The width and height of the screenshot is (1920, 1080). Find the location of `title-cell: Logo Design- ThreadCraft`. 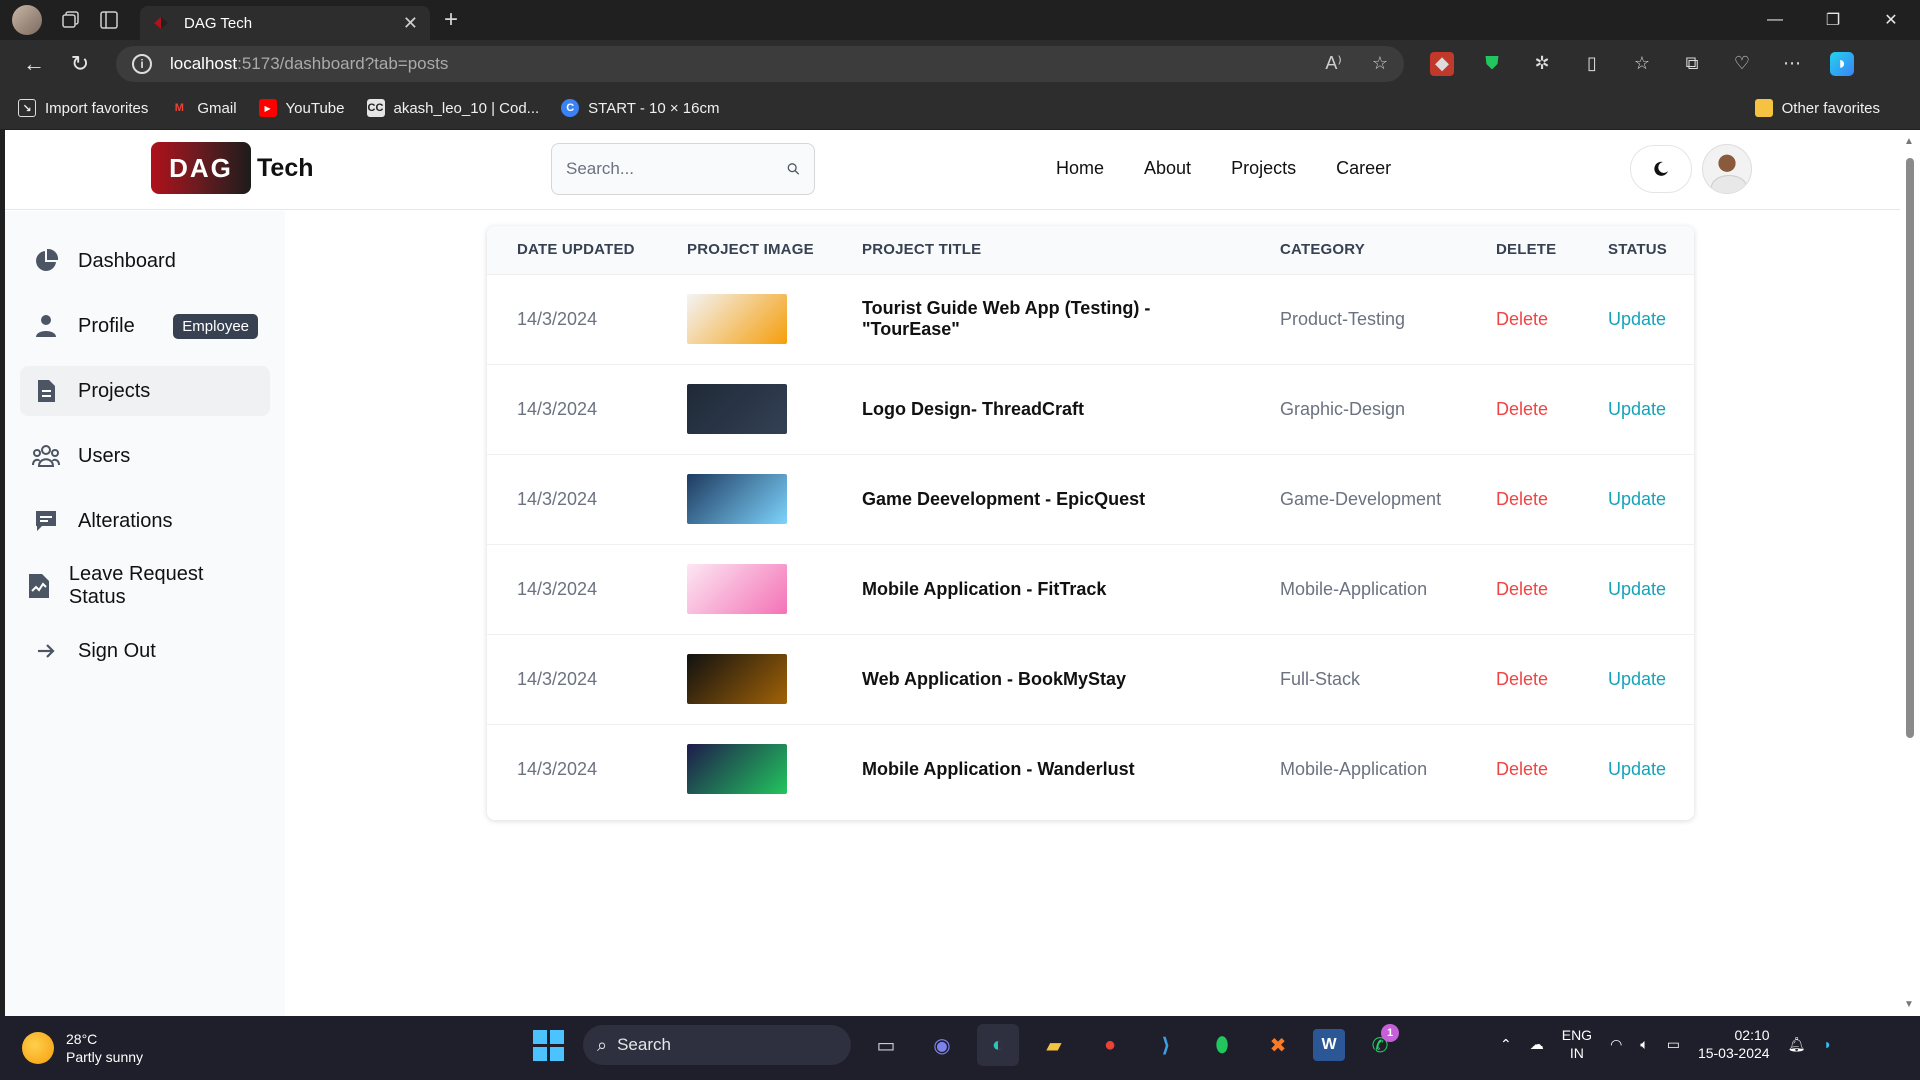

title-cell: Logo Design- ThreadCraft is located at coordinates (1041, 409).